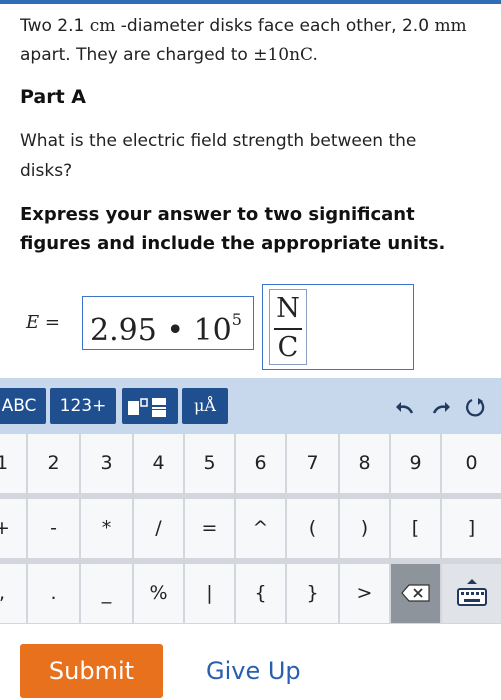 The height and width of the screenshot is (700, 501). Describe the element at coordinates (106, 463) in the screenshot. I see `key-3: 3` at that location.